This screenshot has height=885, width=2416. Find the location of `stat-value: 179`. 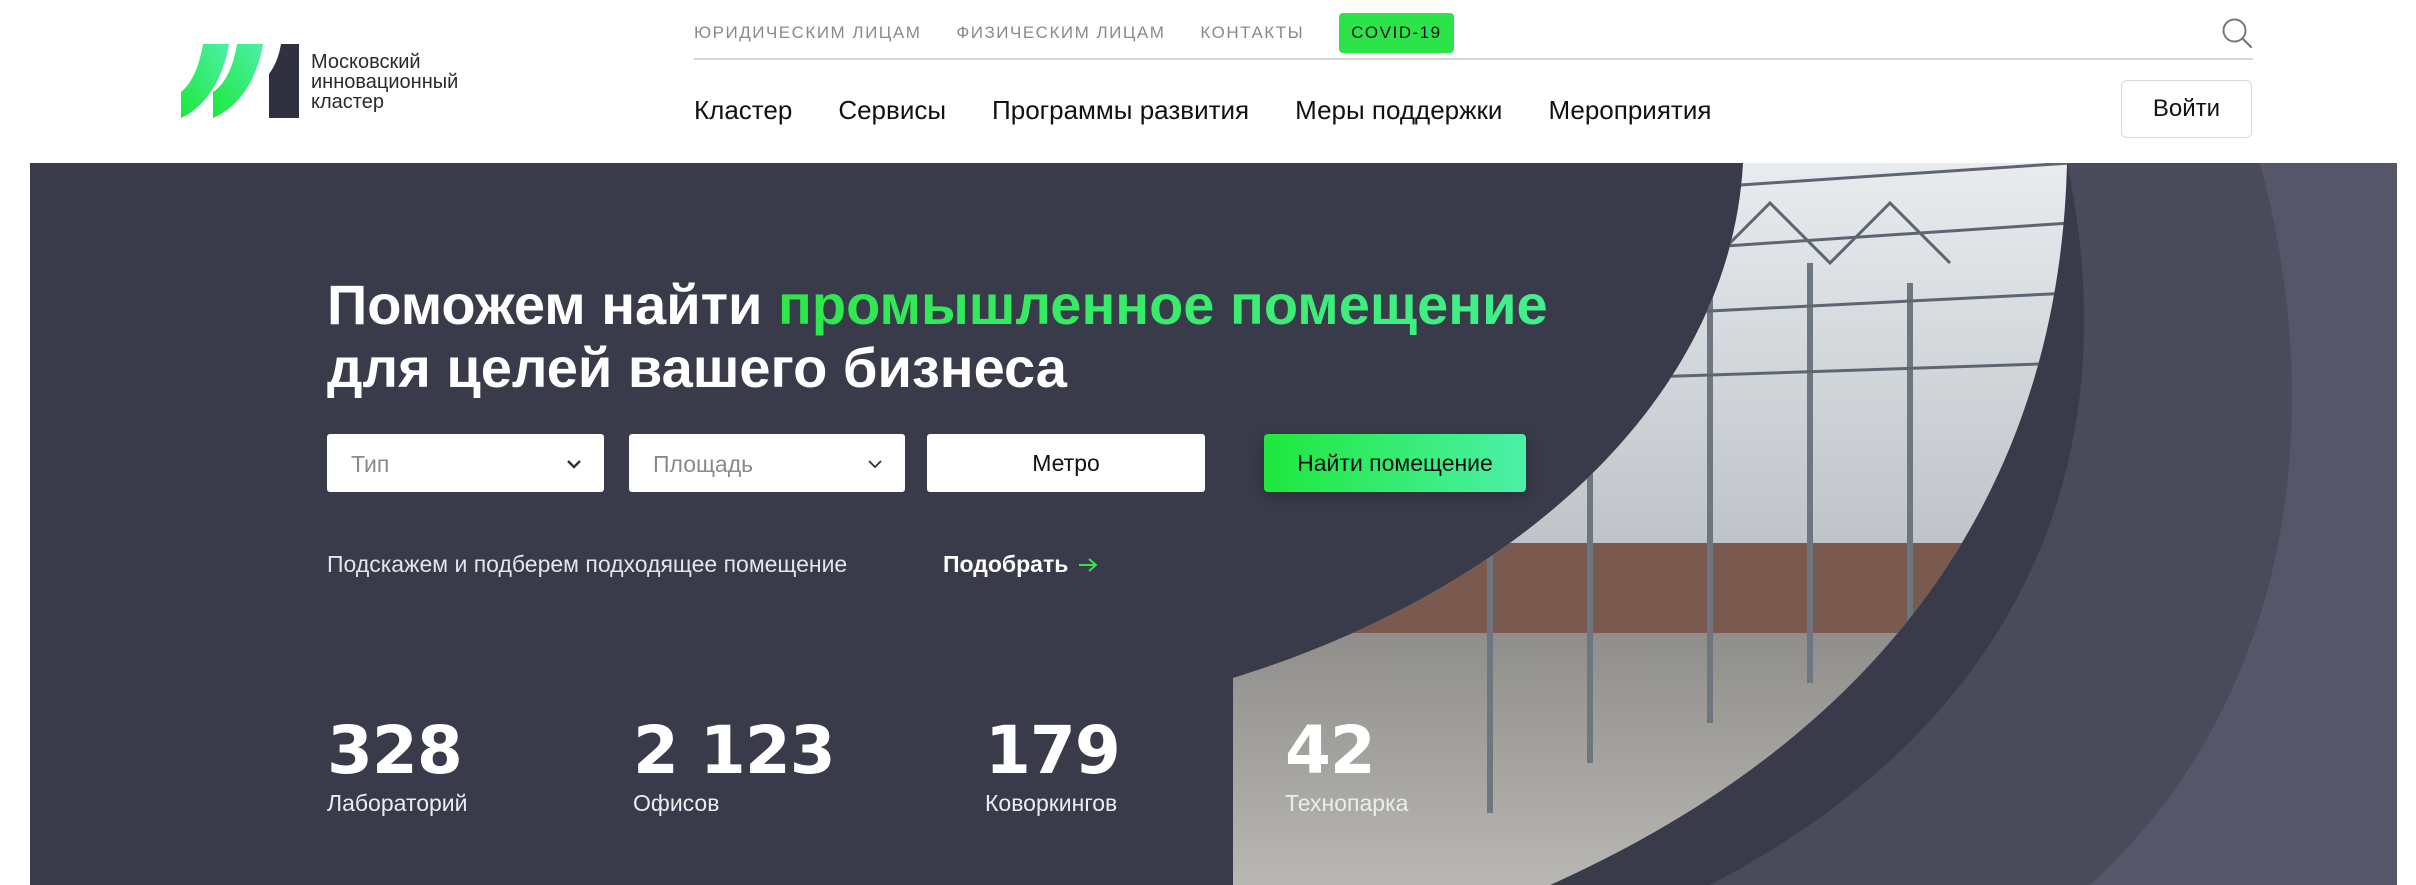

stat-value: 179 is located at coordinates (1053, 750).